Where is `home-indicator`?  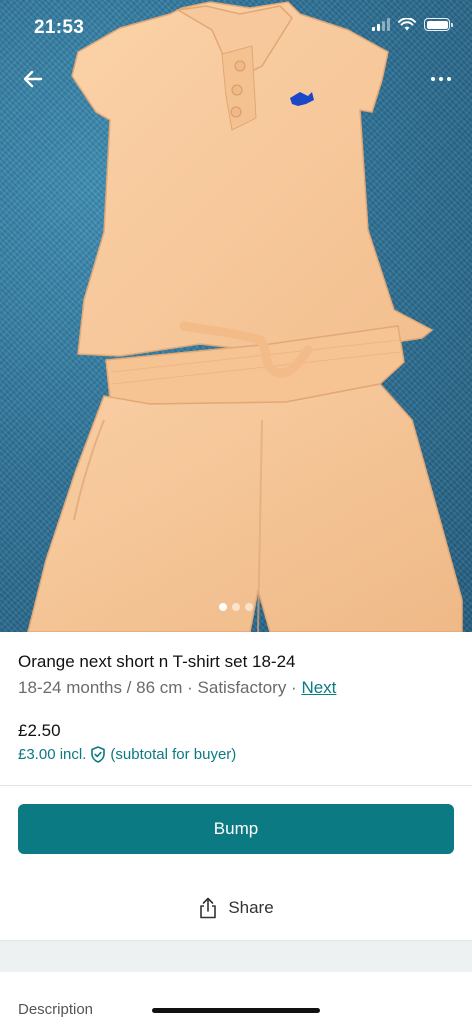 home-indicator is located at coordinates (236, 1010).